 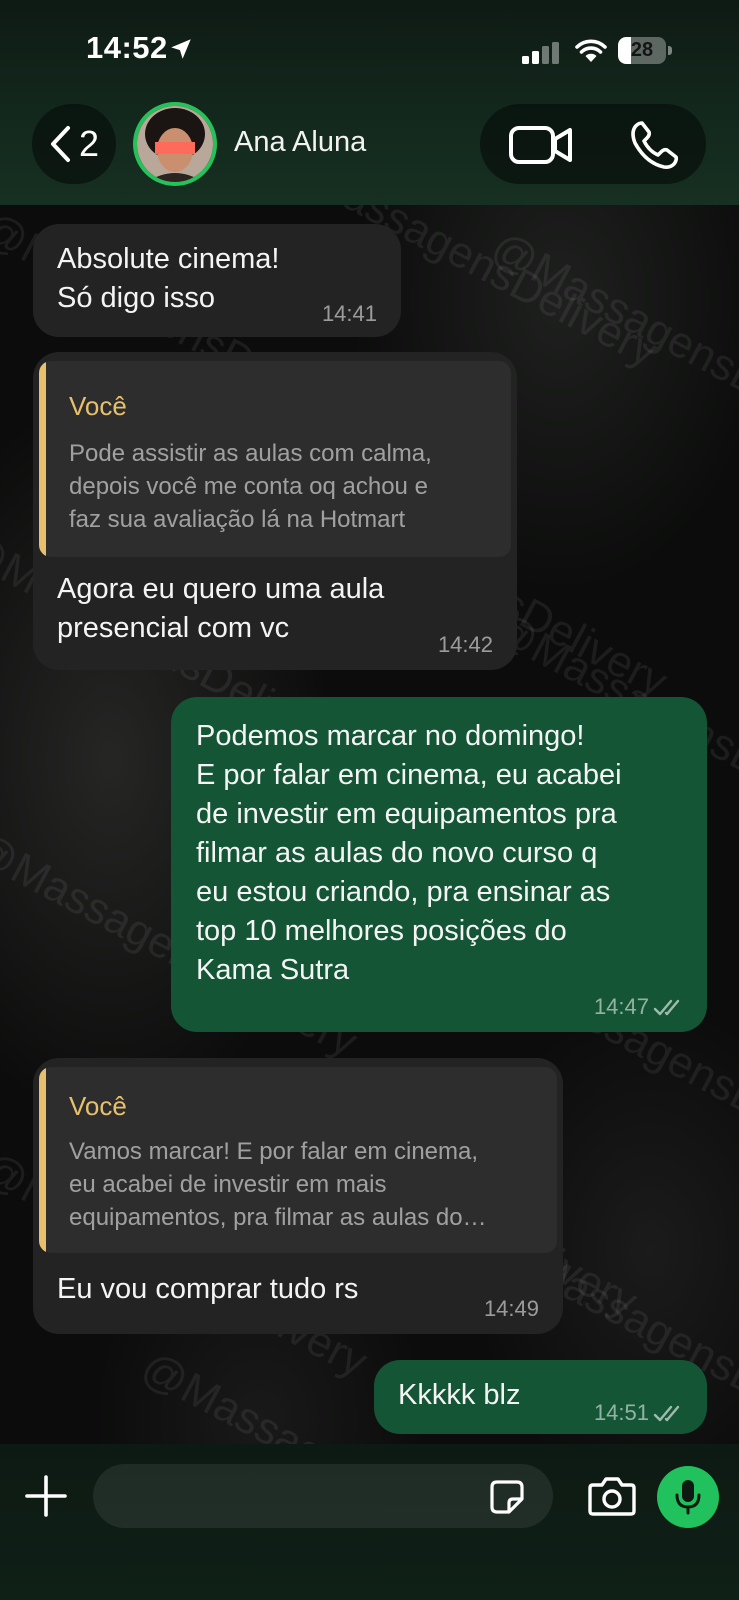 I want to click on message-time: 14:49, so click(x=511, y=1308).